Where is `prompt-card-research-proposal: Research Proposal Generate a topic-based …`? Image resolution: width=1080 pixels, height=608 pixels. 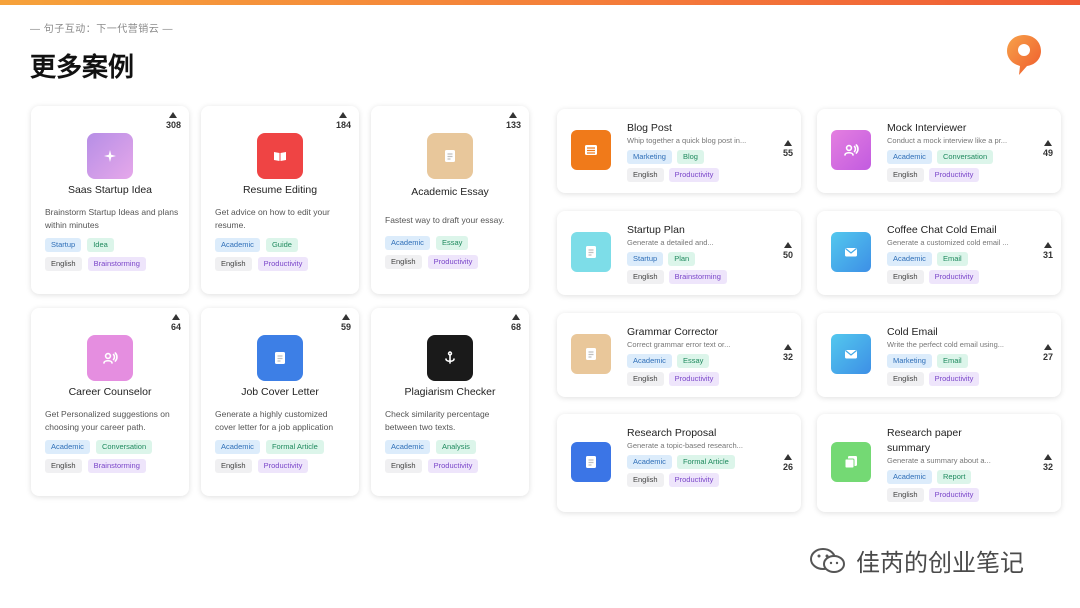 prompt-card-research-proposal: Research Proposal Generate a topic-based … is located at coordinates (679, 463).